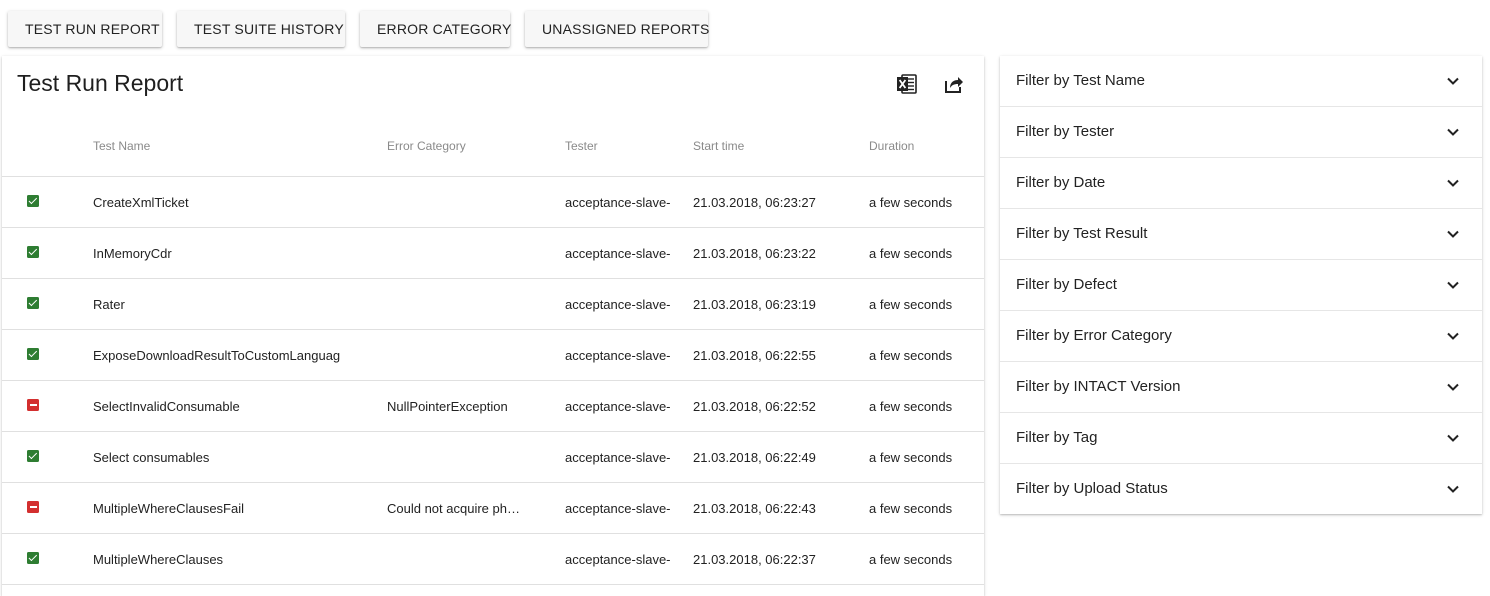  Describe the element at coordinates (781, 457) in the screenshot. I see `start-time-cell: 21.03.2018, 06:22:49` at that location.